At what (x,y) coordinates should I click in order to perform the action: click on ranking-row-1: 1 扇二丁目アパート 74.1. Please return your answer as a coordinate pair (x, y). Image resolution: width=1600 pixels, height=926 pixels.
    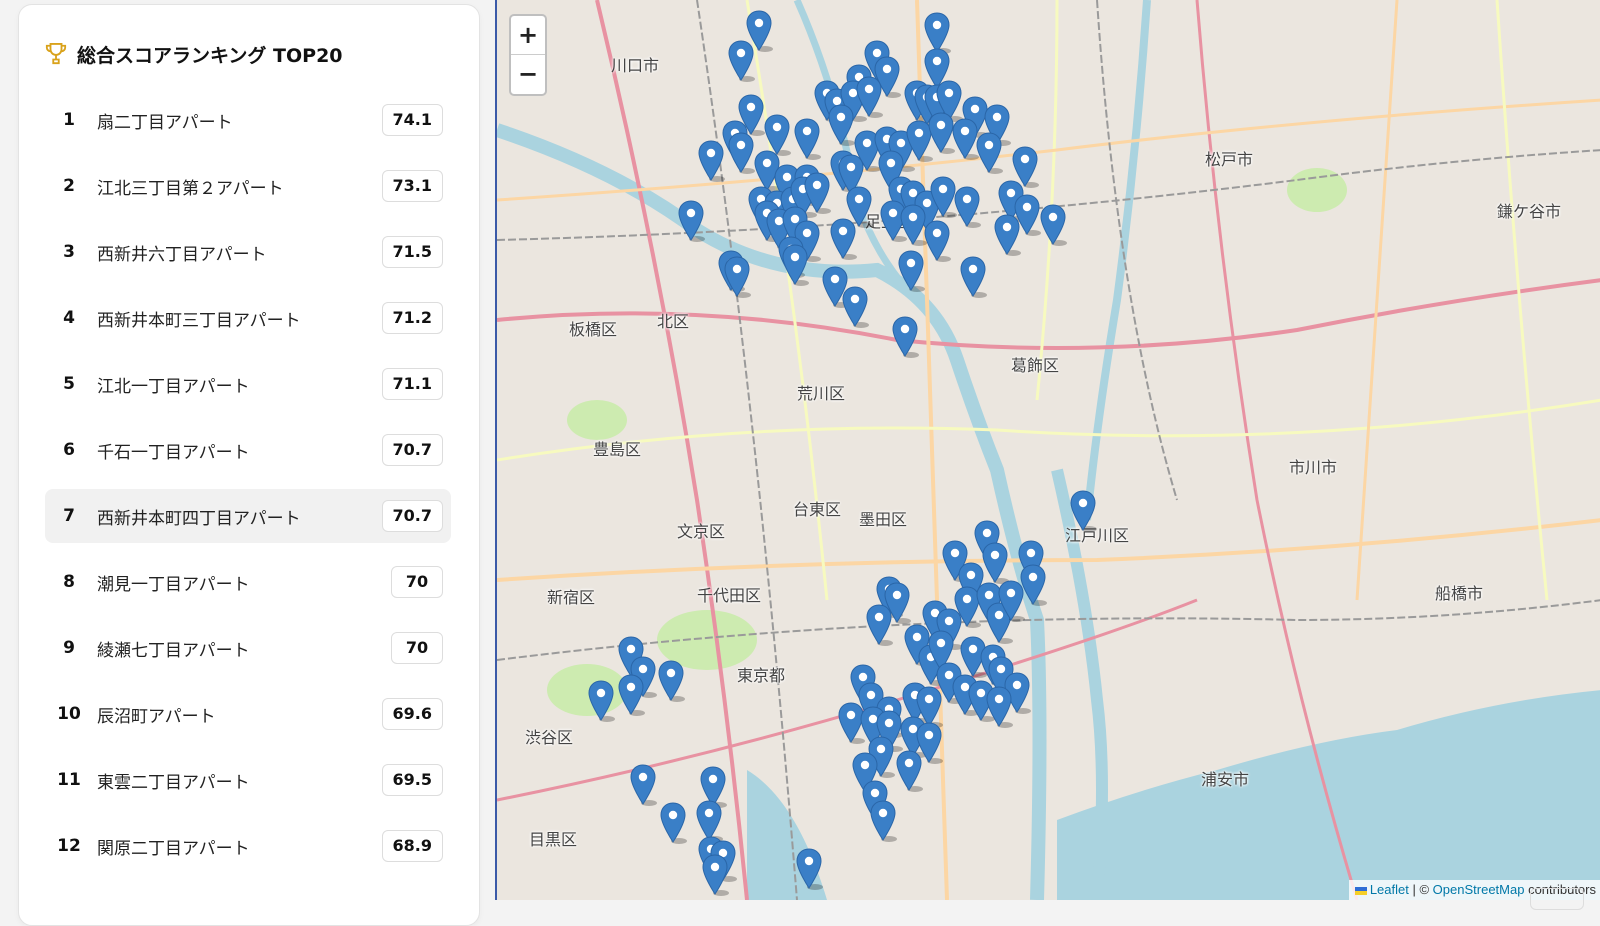
    Looking at the image, I should click on (248, 120).